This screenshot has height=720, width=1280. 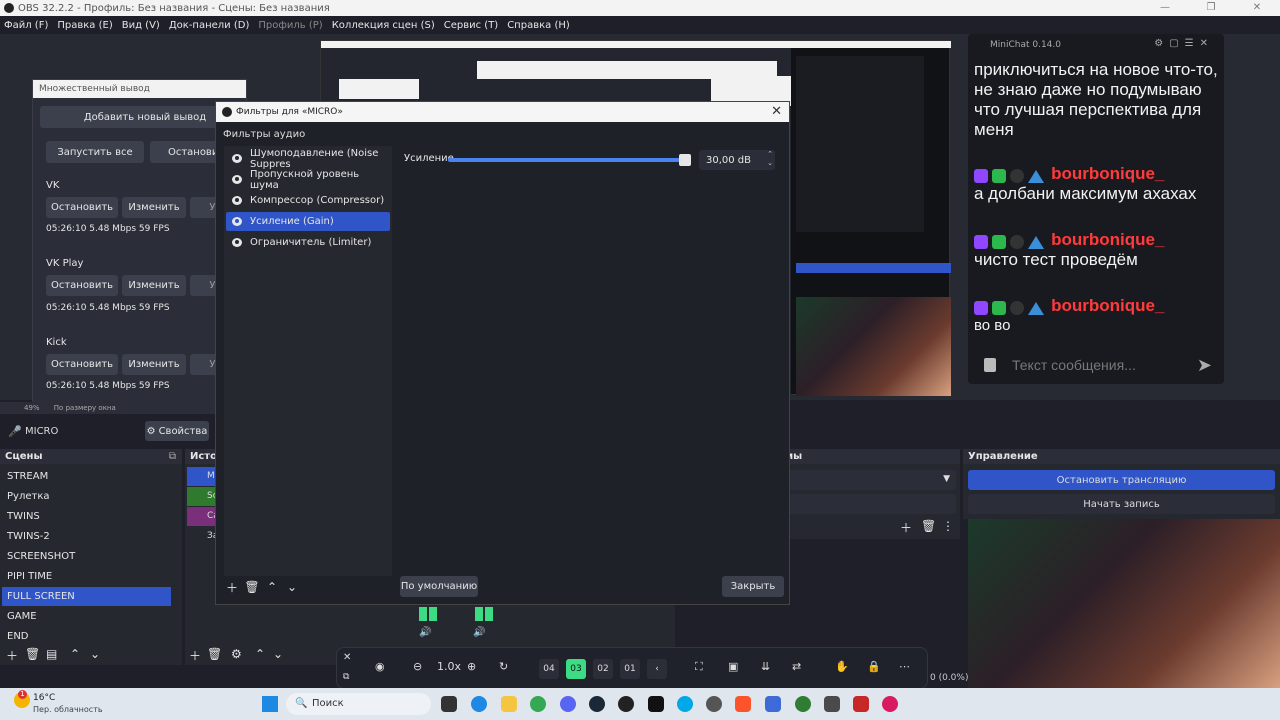 I want to click on menu-scene-collection: Коллекция сцен (S), so click(x=383, y=25).